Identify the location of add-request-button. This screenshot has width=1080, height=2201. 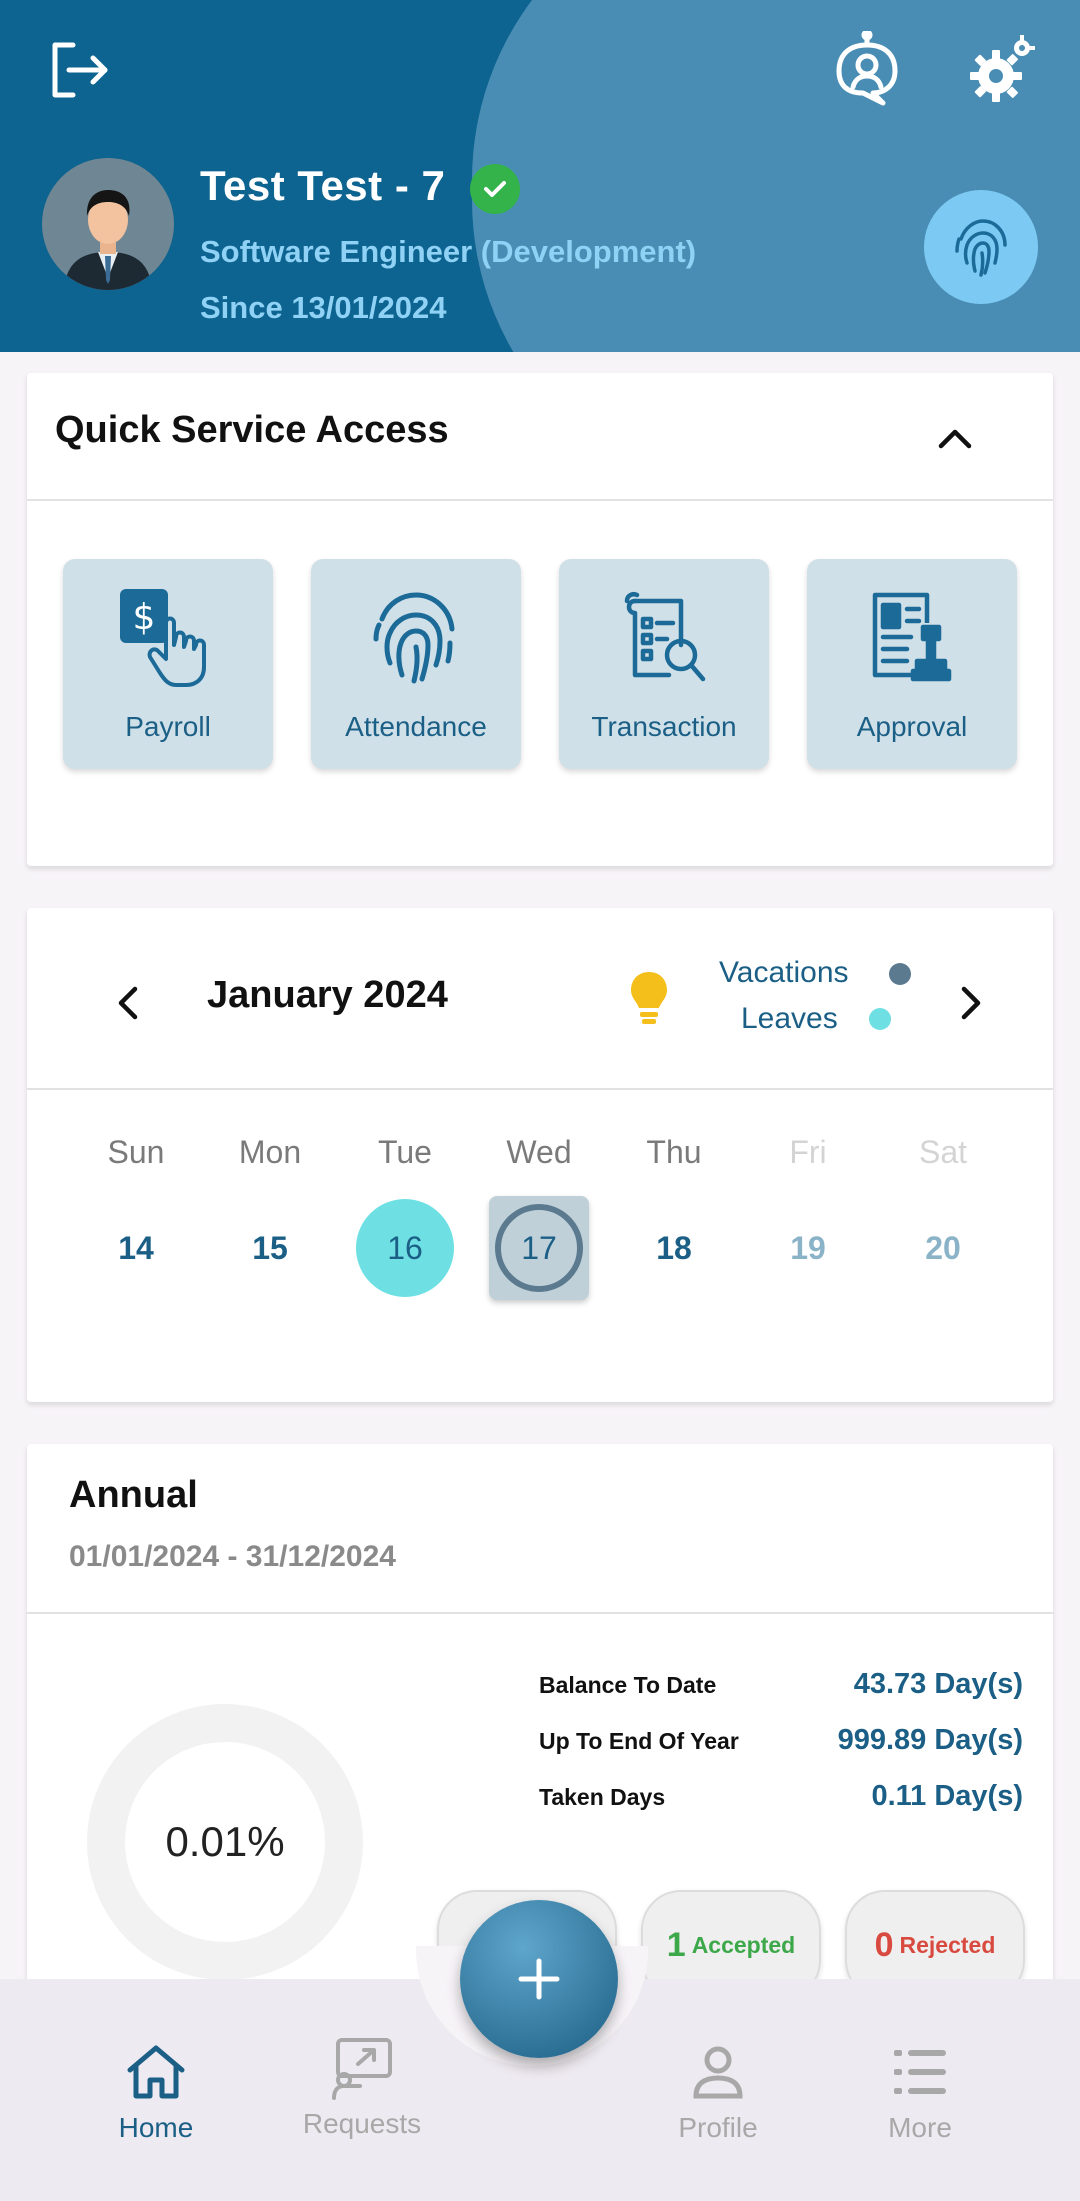
(539, 1979).